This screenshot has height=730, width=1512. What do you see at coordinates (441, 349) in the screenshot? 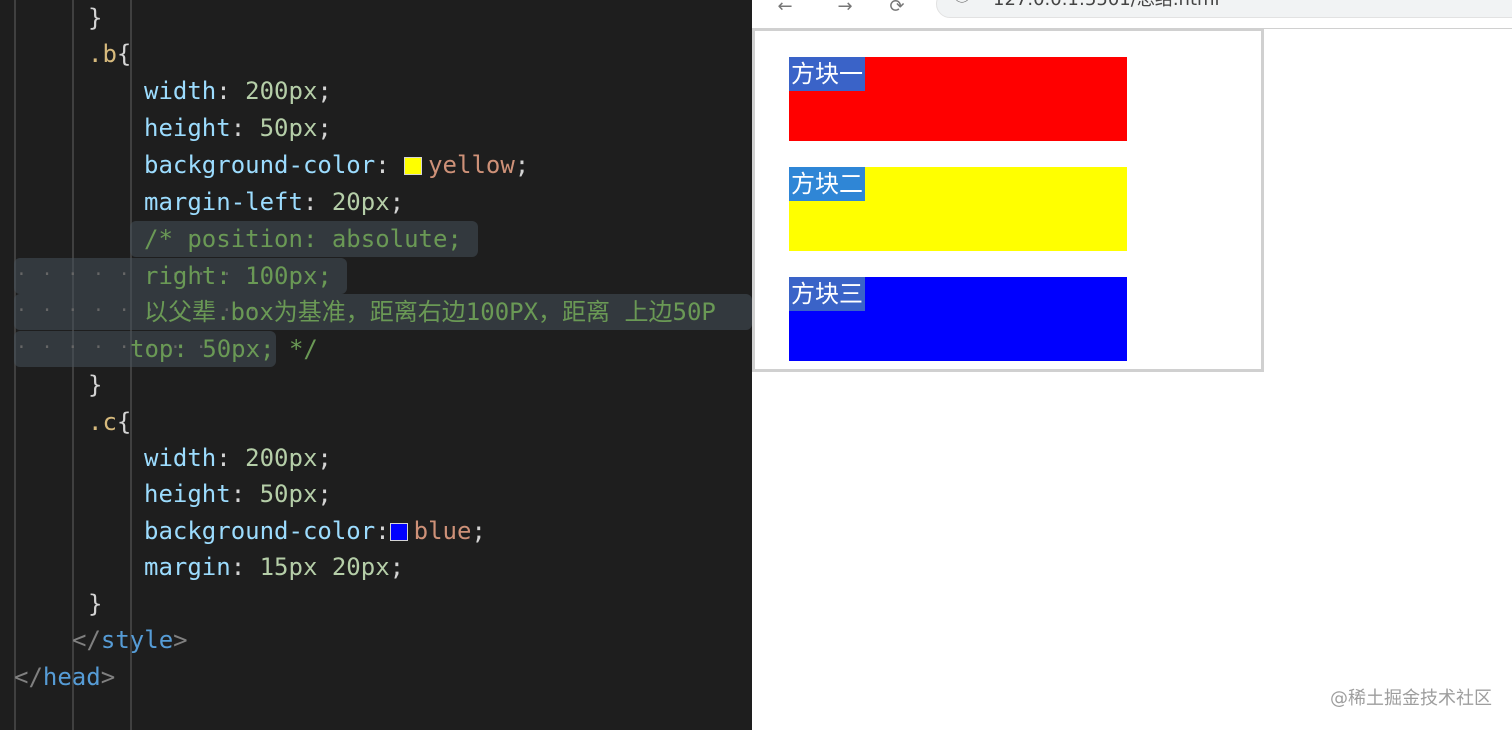
I see `code-line: top: 50px; */` at bounding box center [441, 349].